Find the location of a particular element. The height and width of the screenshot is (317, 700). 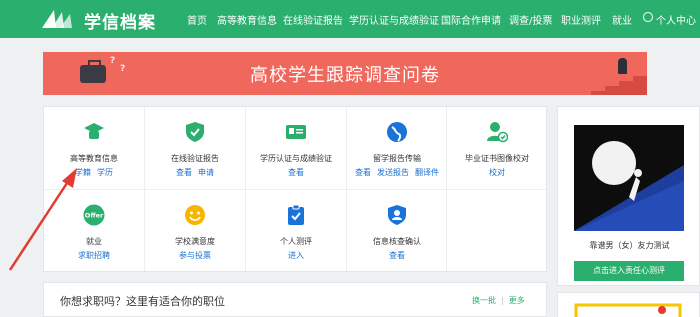

service-employment: Offer 就业 求职招聘 is located at coordinates (94, 231).